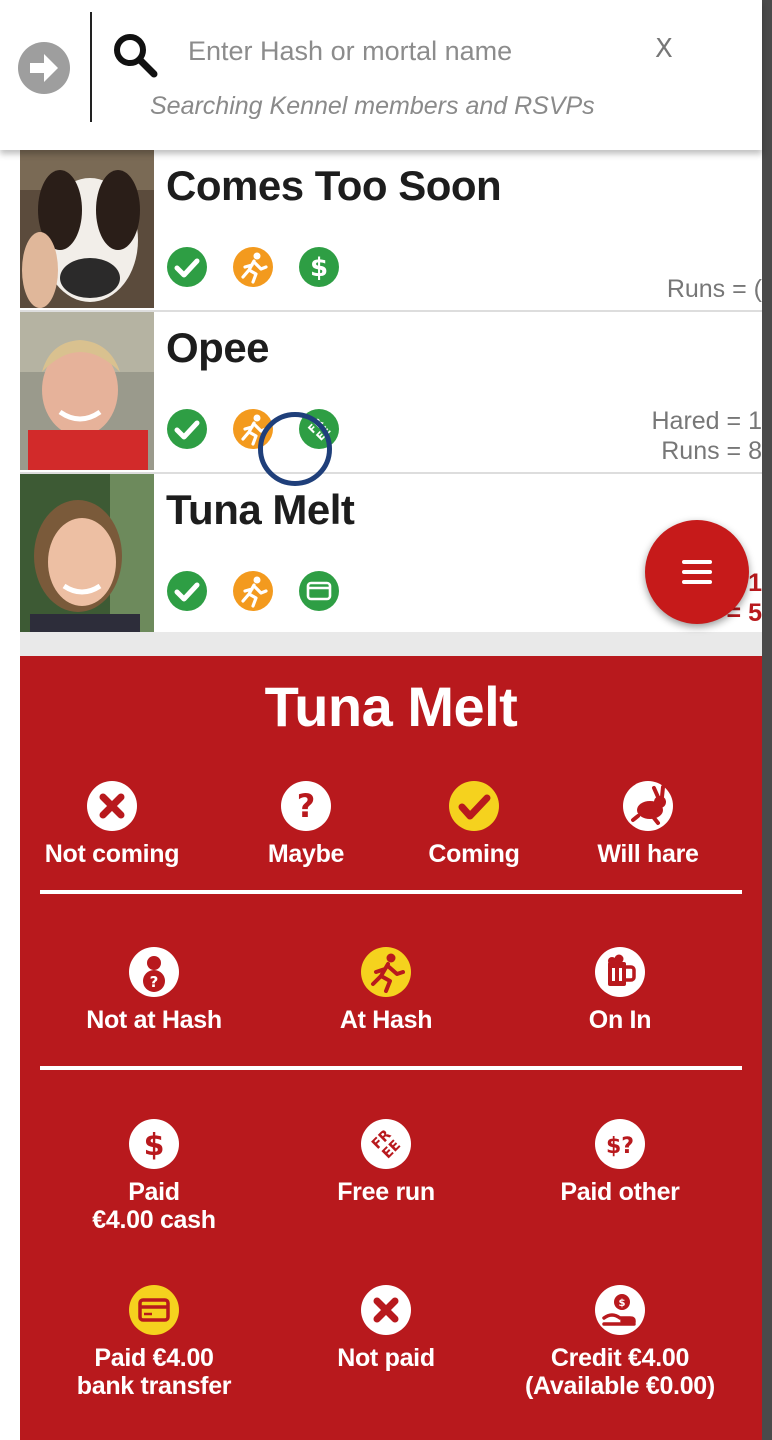  Describe the element at coordinates (136, 56) in the screenshot. I see `search-icon` at that location.